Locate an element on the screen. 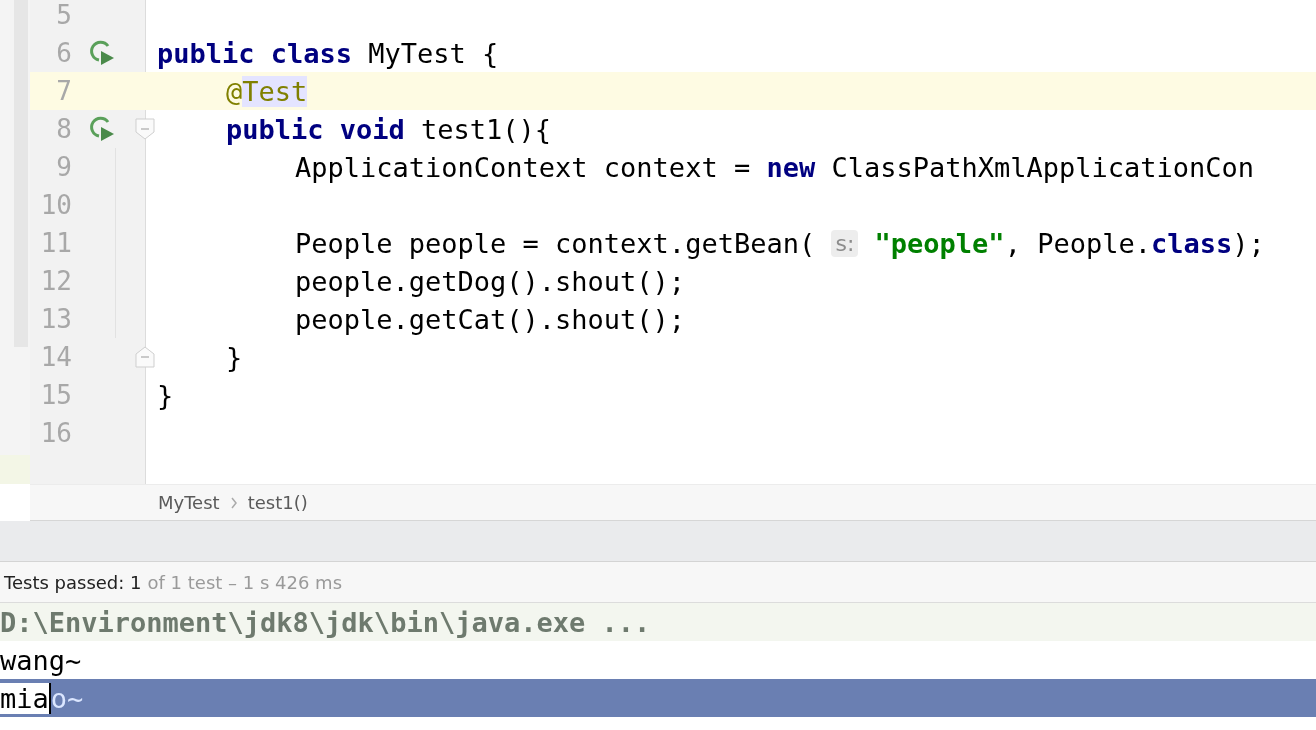 The height and width of the screenshot is (730, 1316). parameter-hint: s: is located at coordinates (845, 243).